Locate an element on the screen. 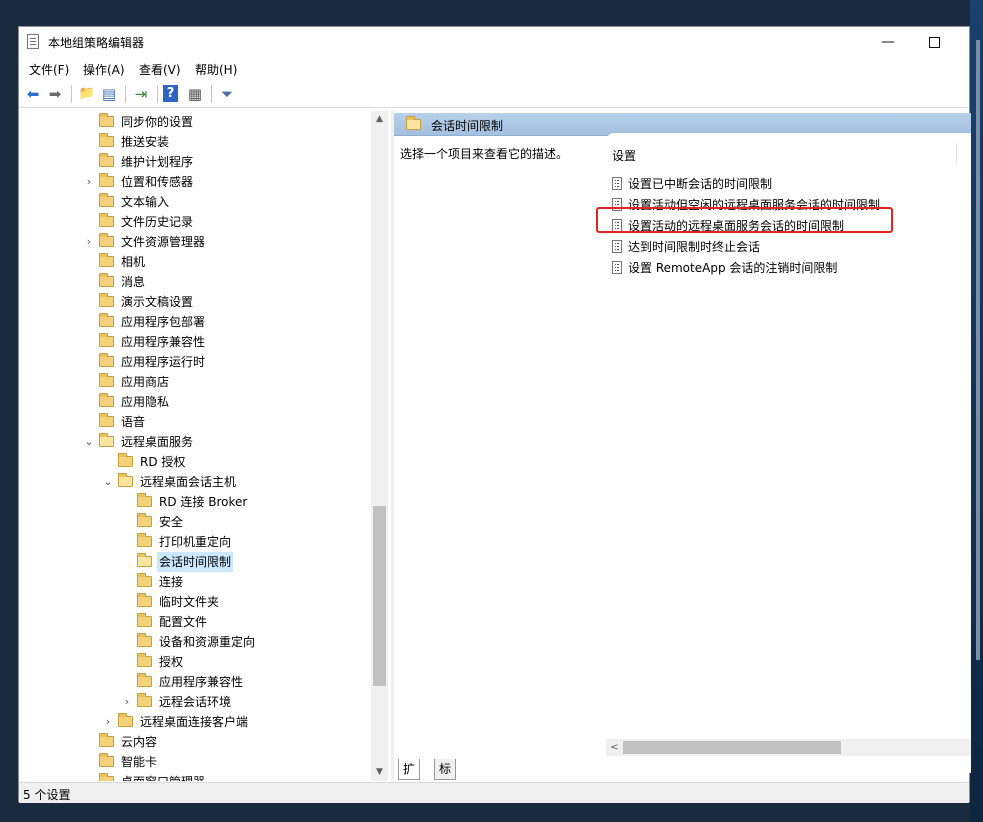 This screenshot has width=983, height=822. description-text: 选择一个项目来查看它的描述。 is located at coordinates (484, 154).